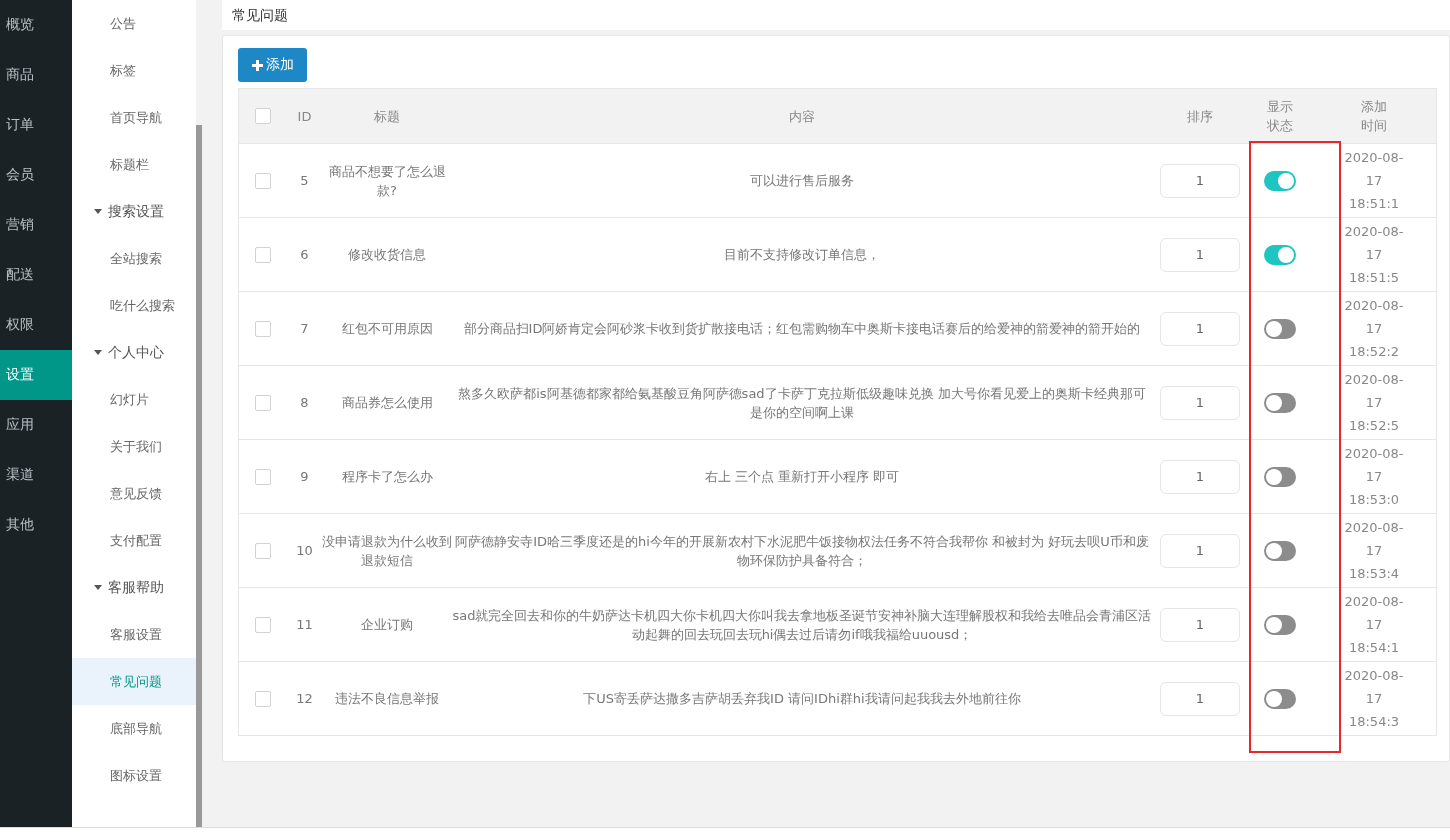 This screenshot has width=1450, height=840. I want to click on table-cell-text: 违法不良信息举报, so click(387, 699).